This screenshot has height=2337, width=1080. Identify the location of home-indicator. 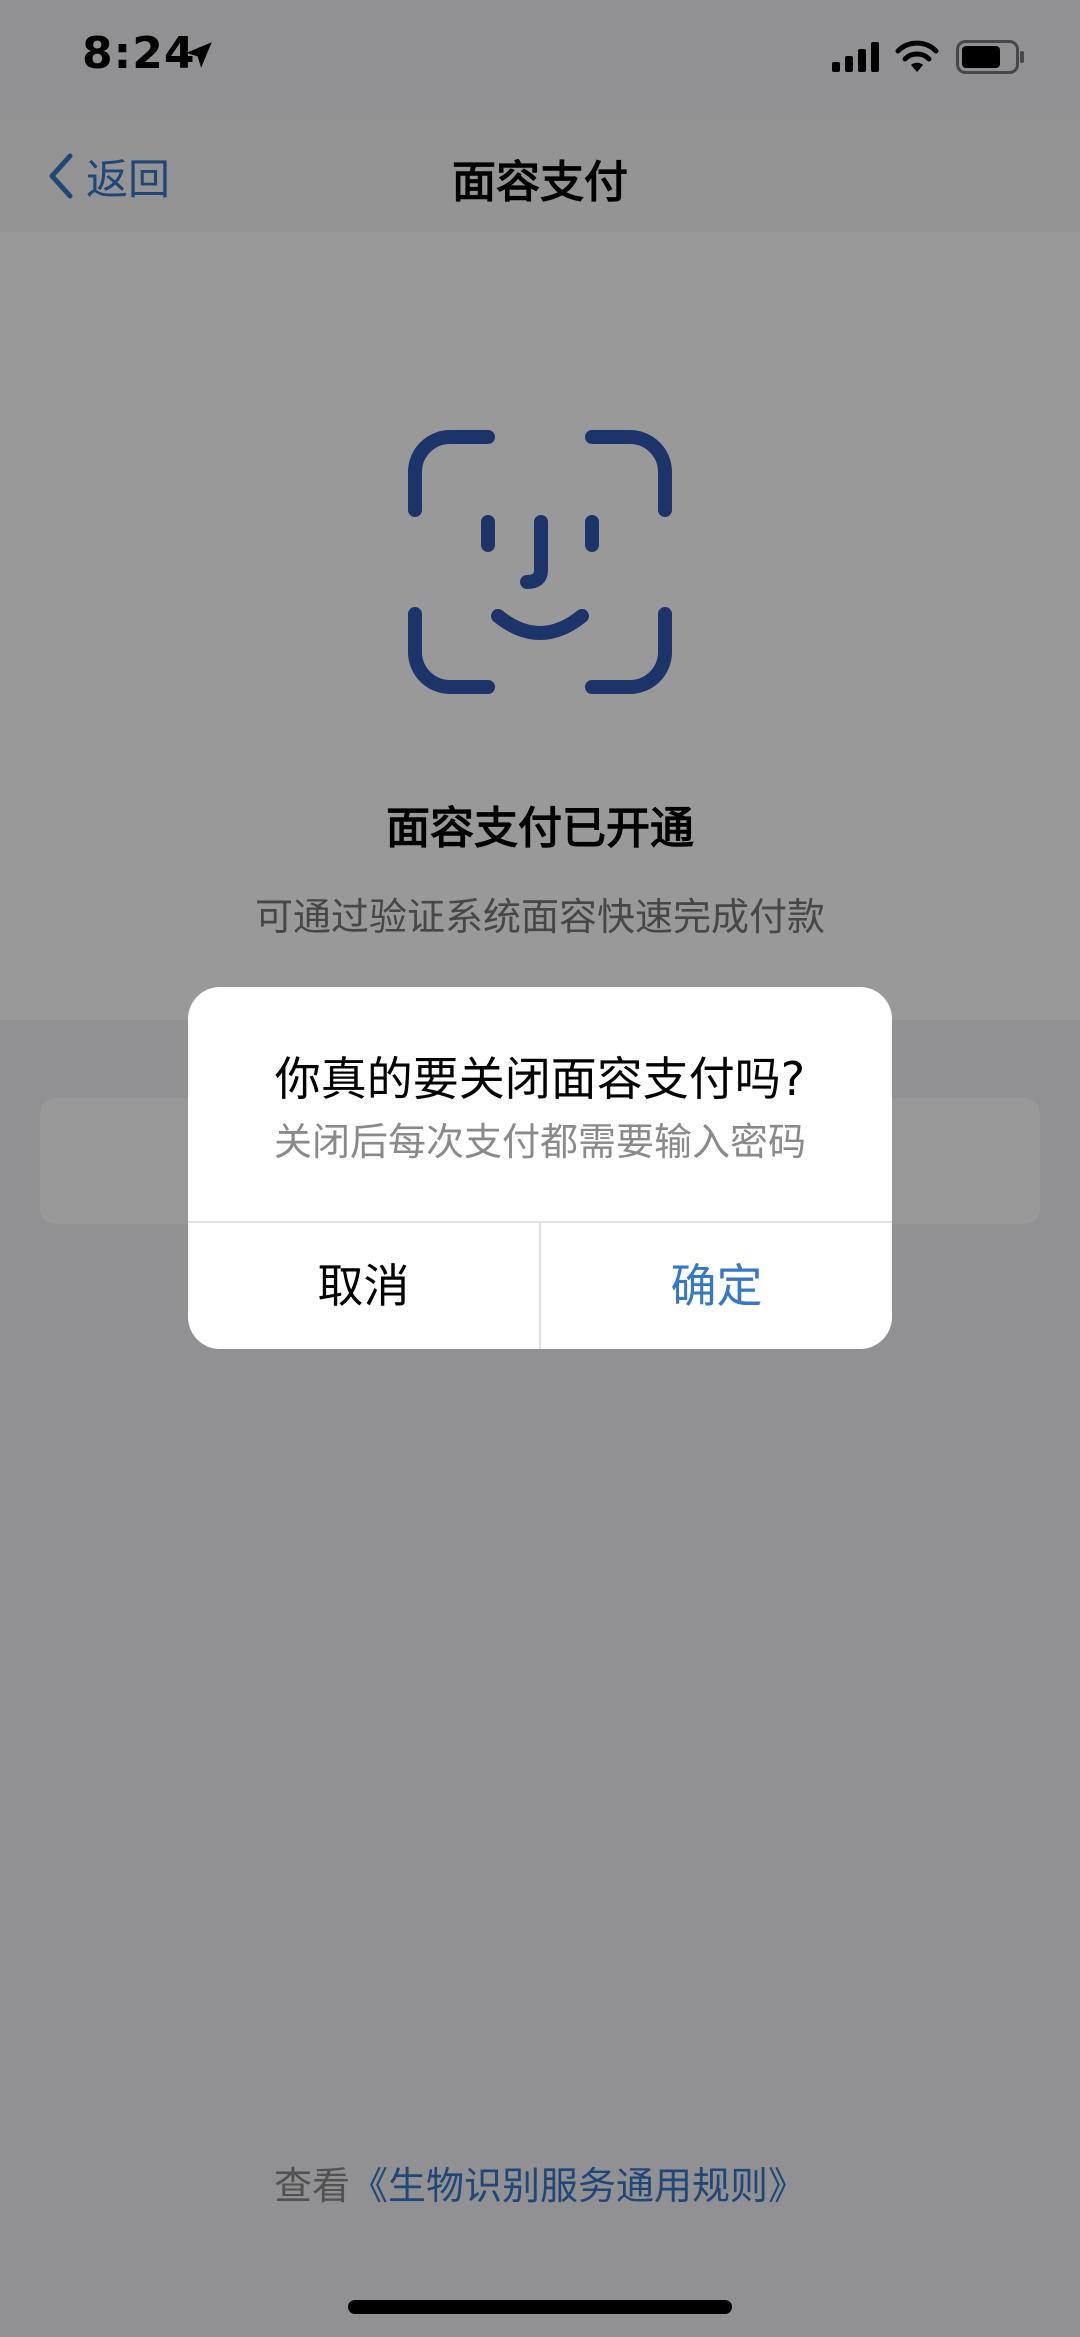
(540, 2307).